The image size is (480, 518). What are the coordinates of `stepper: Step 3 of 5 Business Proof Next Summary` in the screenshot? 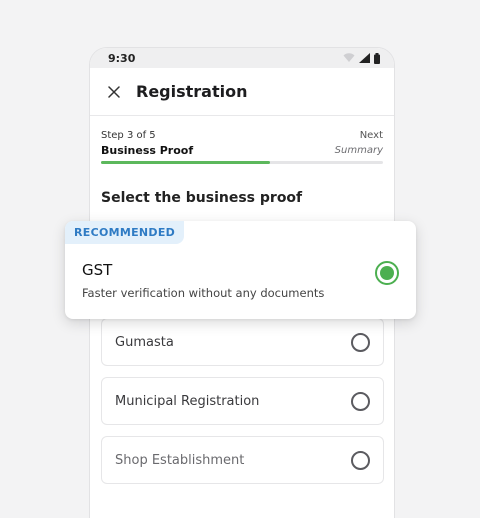 It's located at (242, 140).